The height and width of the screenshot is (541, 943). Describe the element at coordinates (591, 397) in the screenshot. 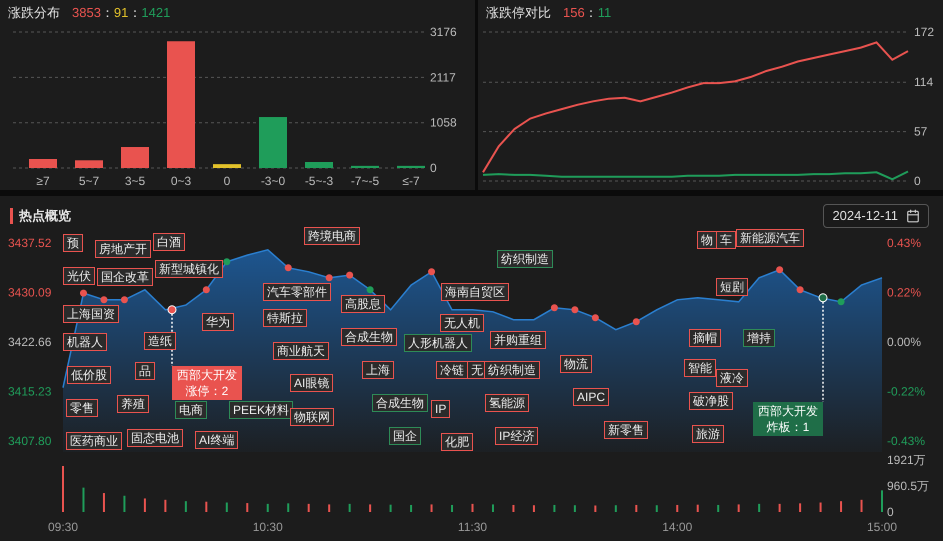

I see `topic-tag: AIPC` at that location.